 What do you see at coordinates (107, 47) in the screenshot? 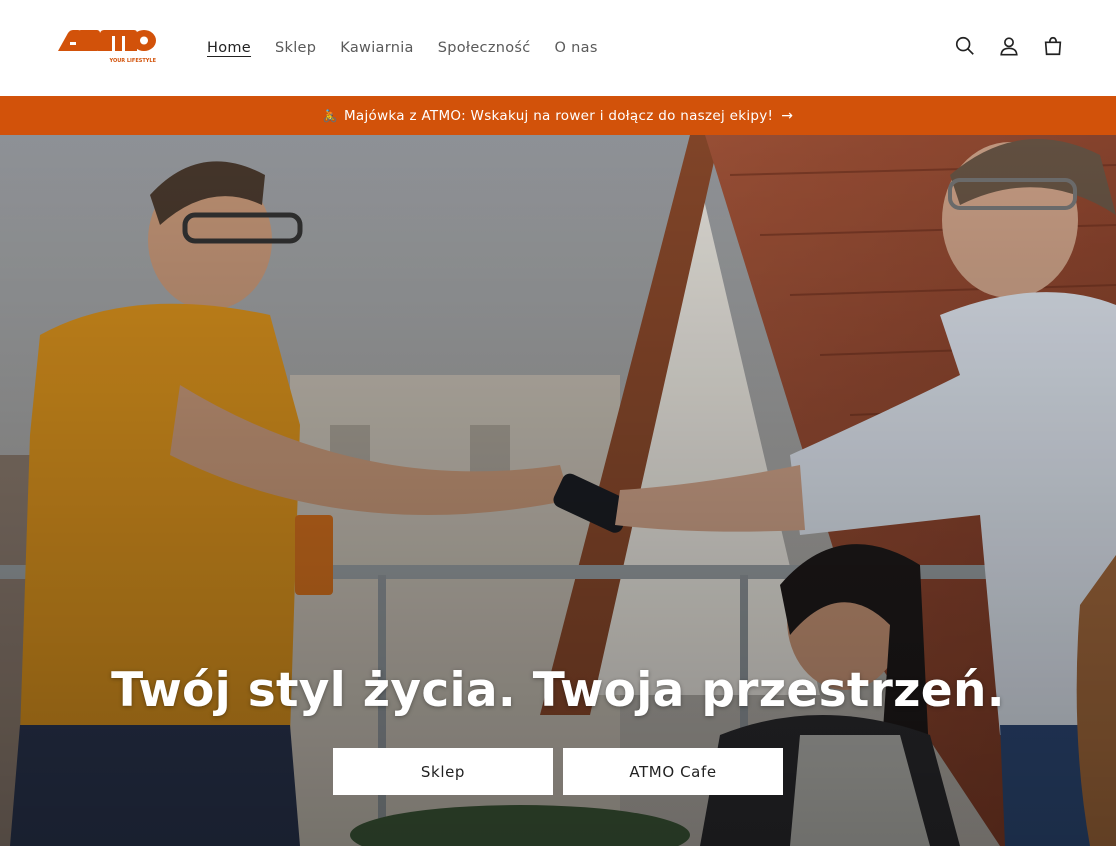
I see `atmo-logo: YOUR LIFESTYLE` at bounding box center [107, 47].